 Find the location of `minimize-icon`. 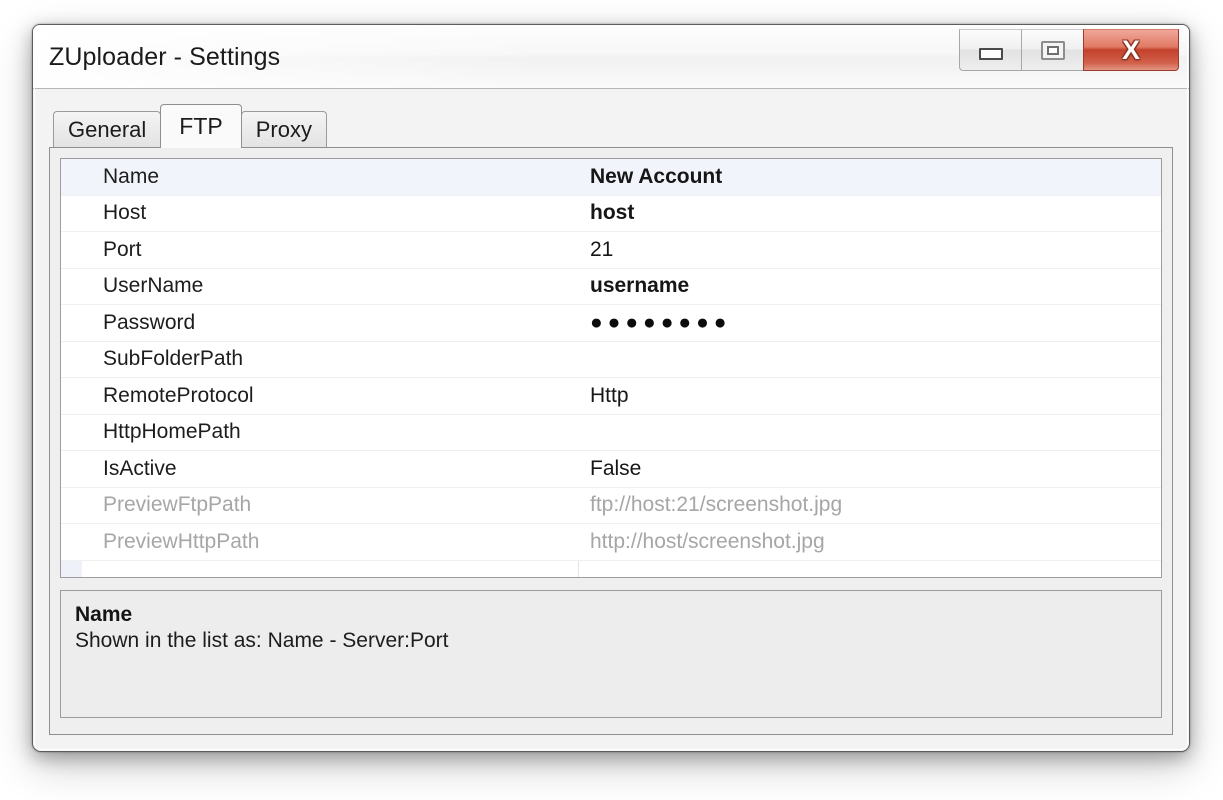

minimize-icon is located at coordinates (990, 54).